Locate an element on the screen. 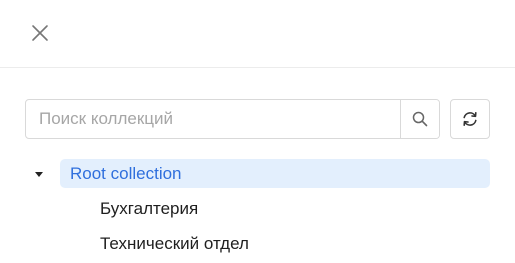 This screenshot has height=263, width=515. tree-node-child: Бухгалтерия is located at coordinates (149, 209).